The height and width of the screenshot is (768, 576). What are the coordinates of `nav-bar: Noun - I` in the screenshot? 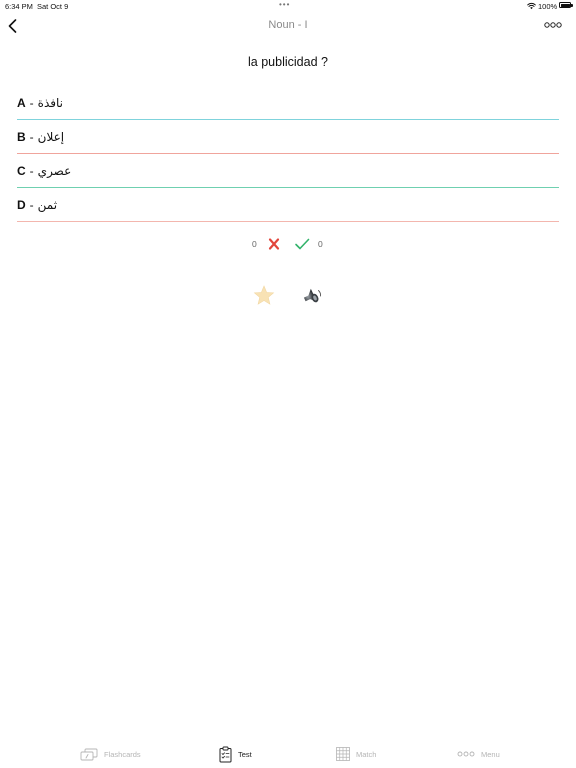 It's located at (288, 26).